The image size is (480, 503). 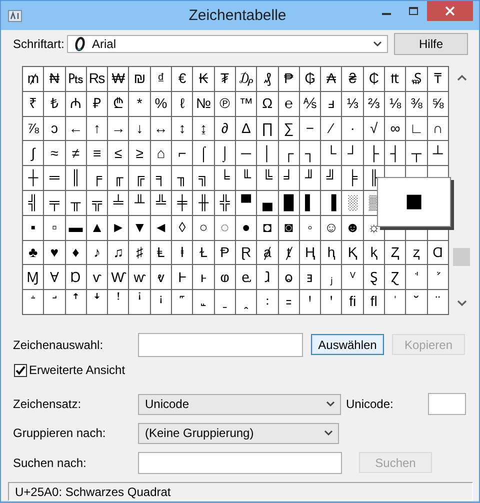 I want to click on character-cell: Ⱳ, so click(x=118, y=277).